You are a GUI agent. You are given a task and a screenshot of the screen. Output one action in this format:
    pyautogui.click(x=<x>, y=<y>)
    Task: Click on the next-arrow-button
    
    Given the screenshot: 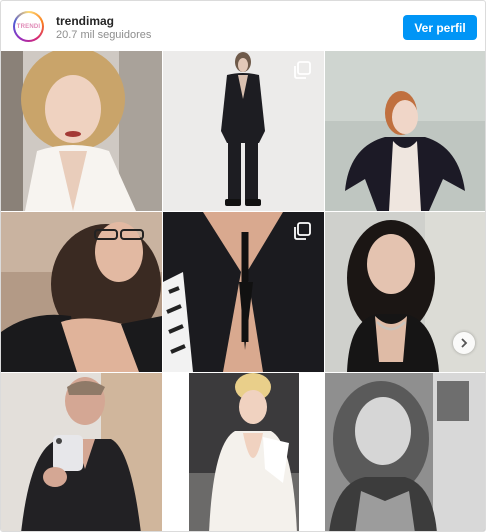 What is the action you would take?
    pyautogui.click(x=464, y=343)
    